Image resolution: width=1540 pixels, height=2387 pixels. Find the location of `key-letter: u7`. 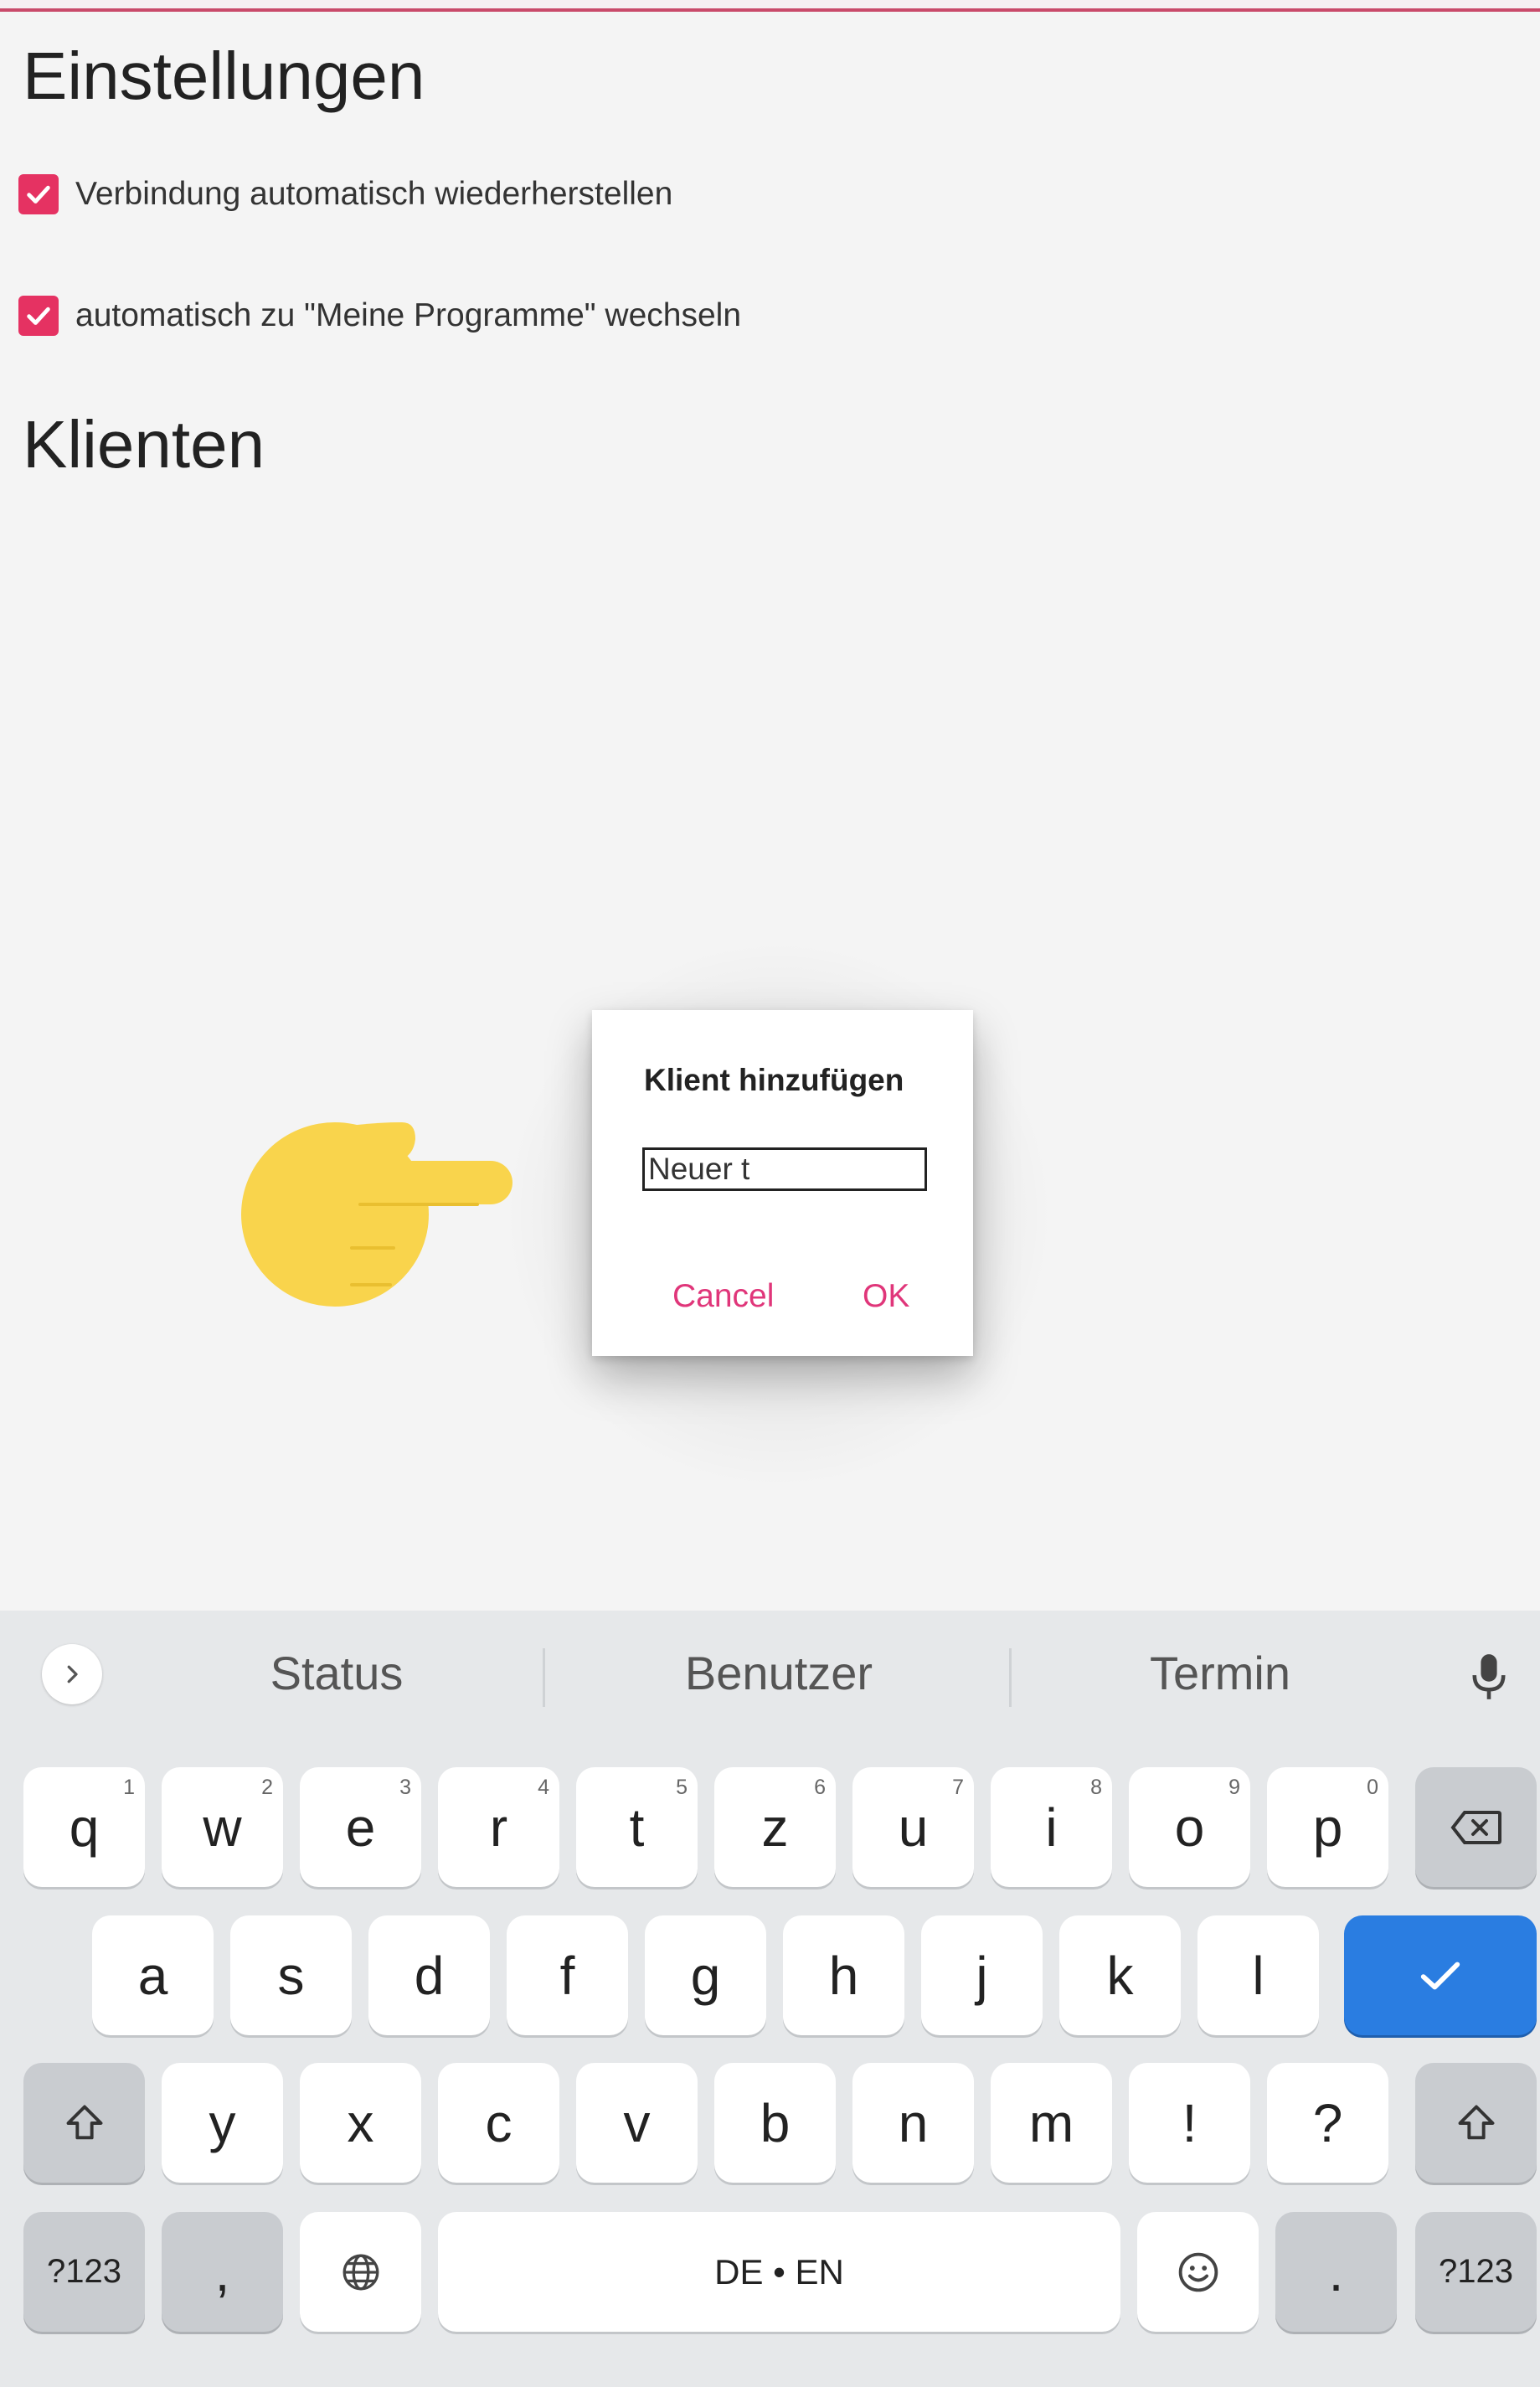

key-letter: u7 is located at coordinates (913, 1827).